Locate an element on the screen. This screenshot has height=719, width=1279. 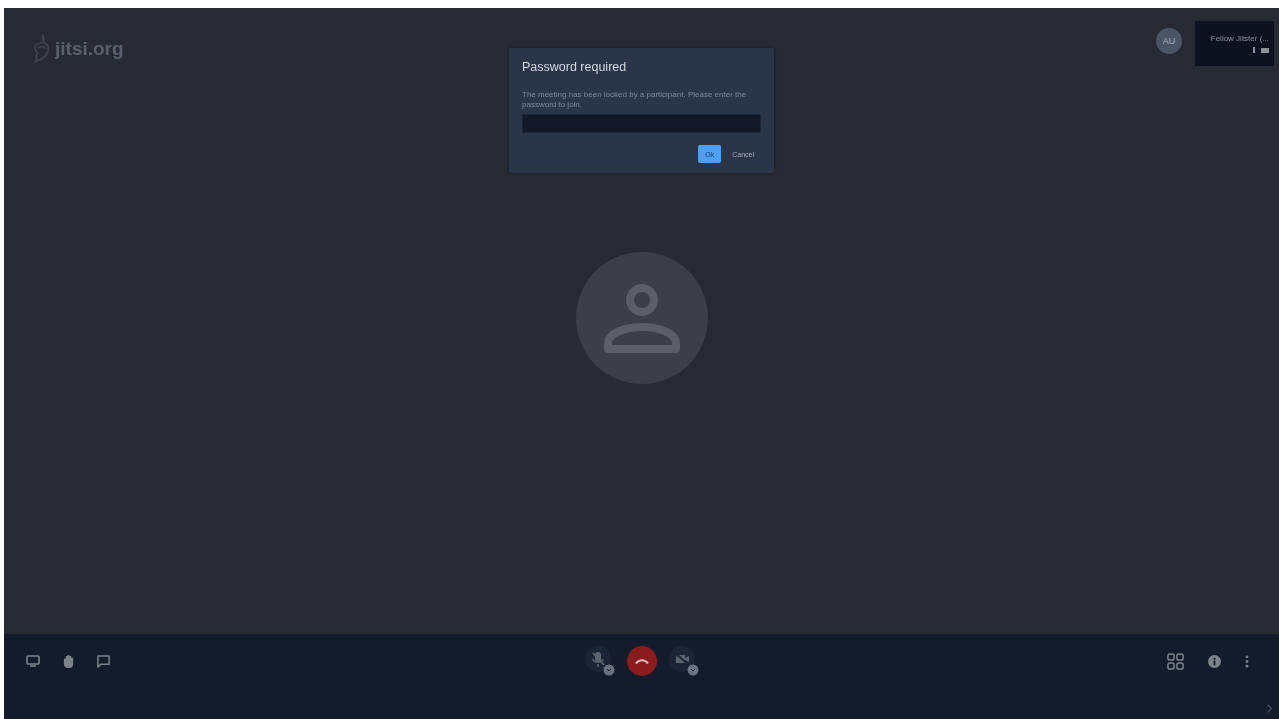
raise-hand-icon is located at coordinates (68, 661).